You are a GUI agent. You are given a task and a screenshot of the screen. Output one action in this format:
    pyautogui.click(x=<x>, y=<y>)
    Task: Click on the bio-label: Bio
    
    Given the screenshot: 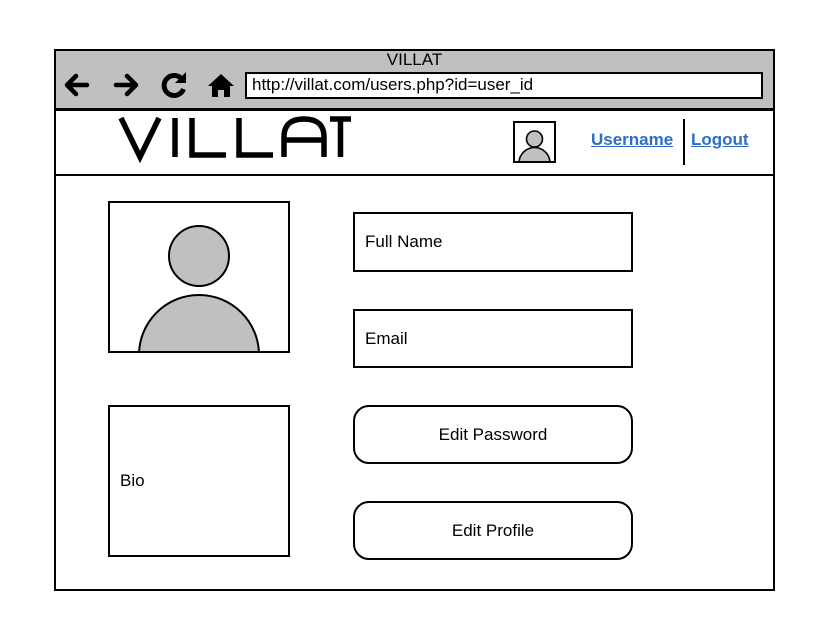 What is the action you would take?
    pyautogui.click(x=132, y=480)
    